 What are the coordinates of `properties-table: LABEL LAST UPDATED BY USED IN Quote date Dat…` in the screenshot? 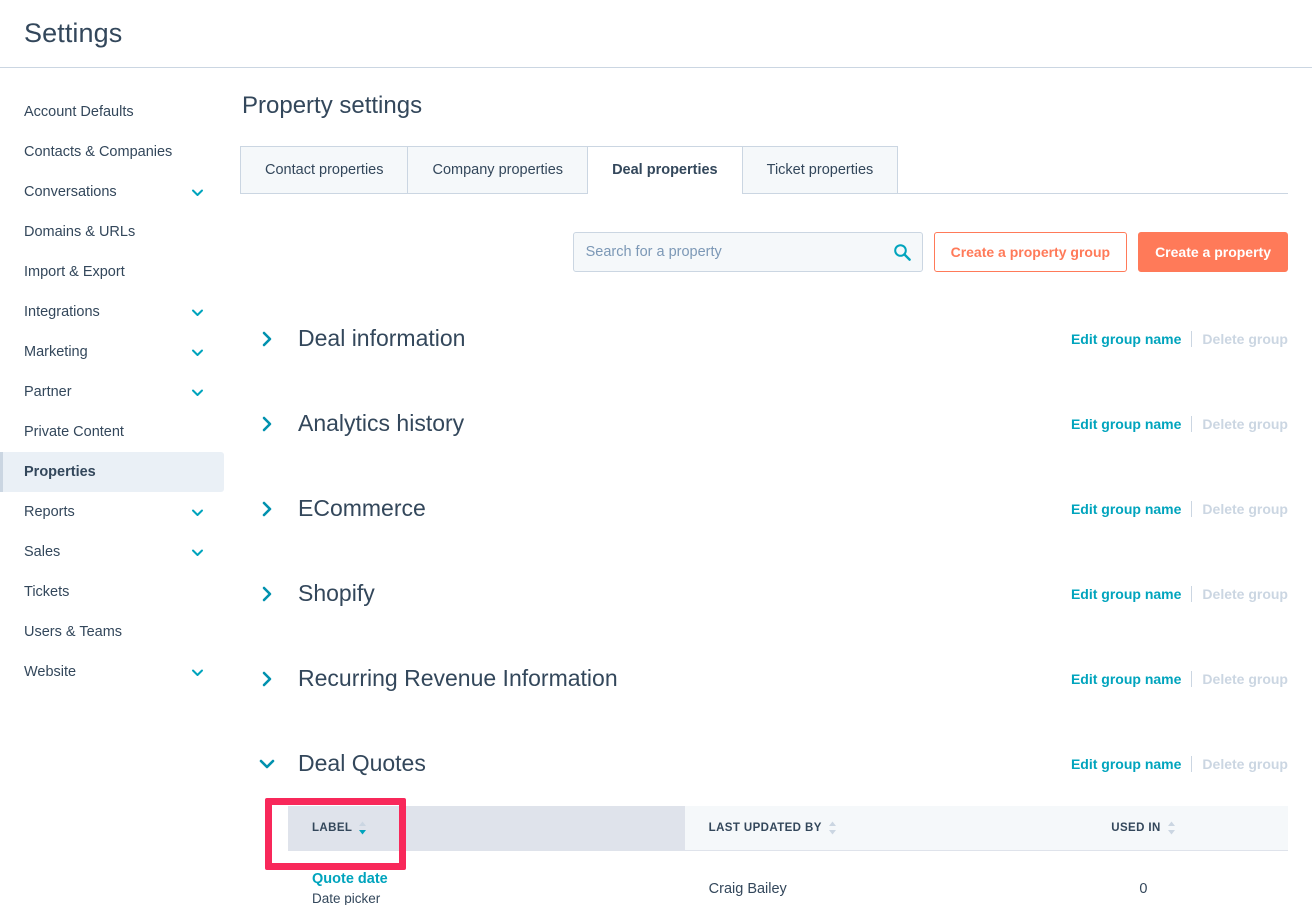 It's located at (788, 855).